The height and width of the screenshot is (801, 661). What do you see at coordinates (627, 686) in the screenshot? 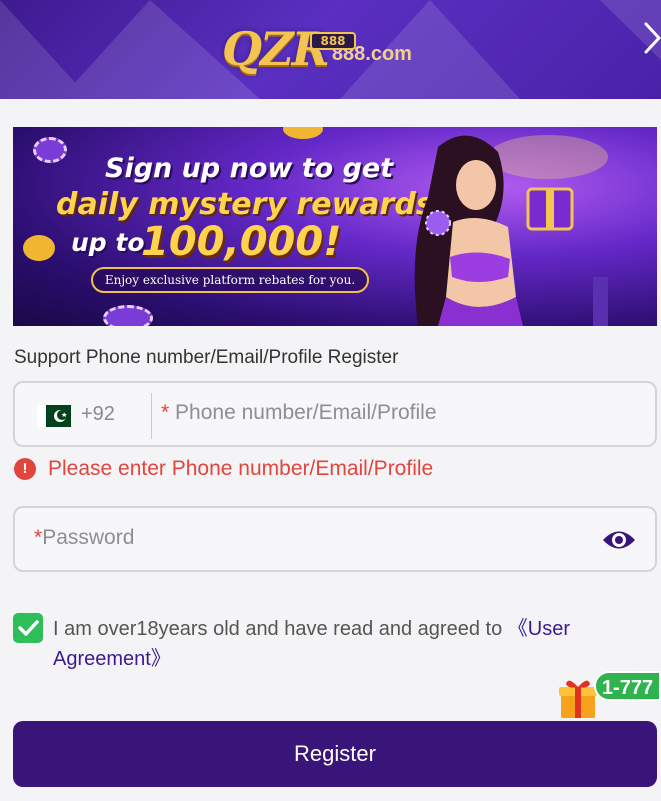
I see `gift-badge: 1-777` at bounding box center [627, 686].